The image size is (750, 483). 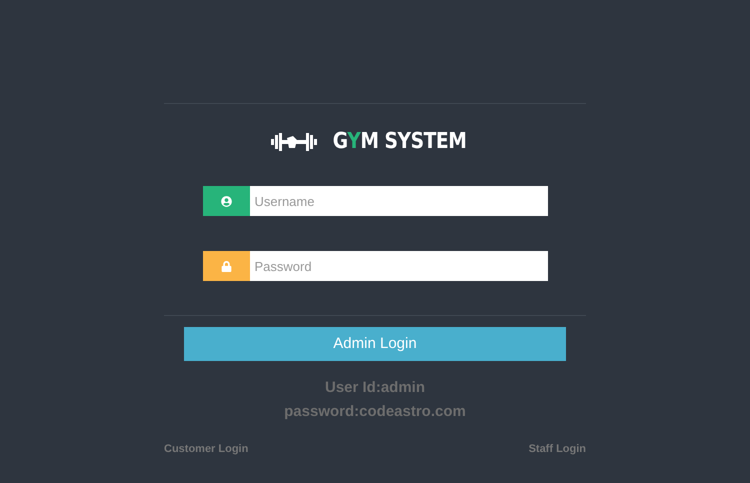 What do you see at coordinates (399, 266) in the screenshot?
I see `input-field: Password` at bounding box center [399, 266].